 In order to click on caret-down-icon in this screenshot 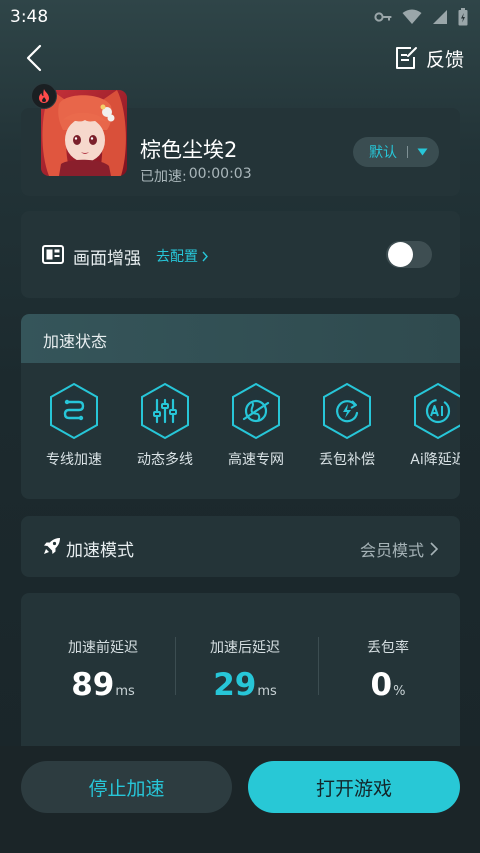, I will do `click(422, 152)`.